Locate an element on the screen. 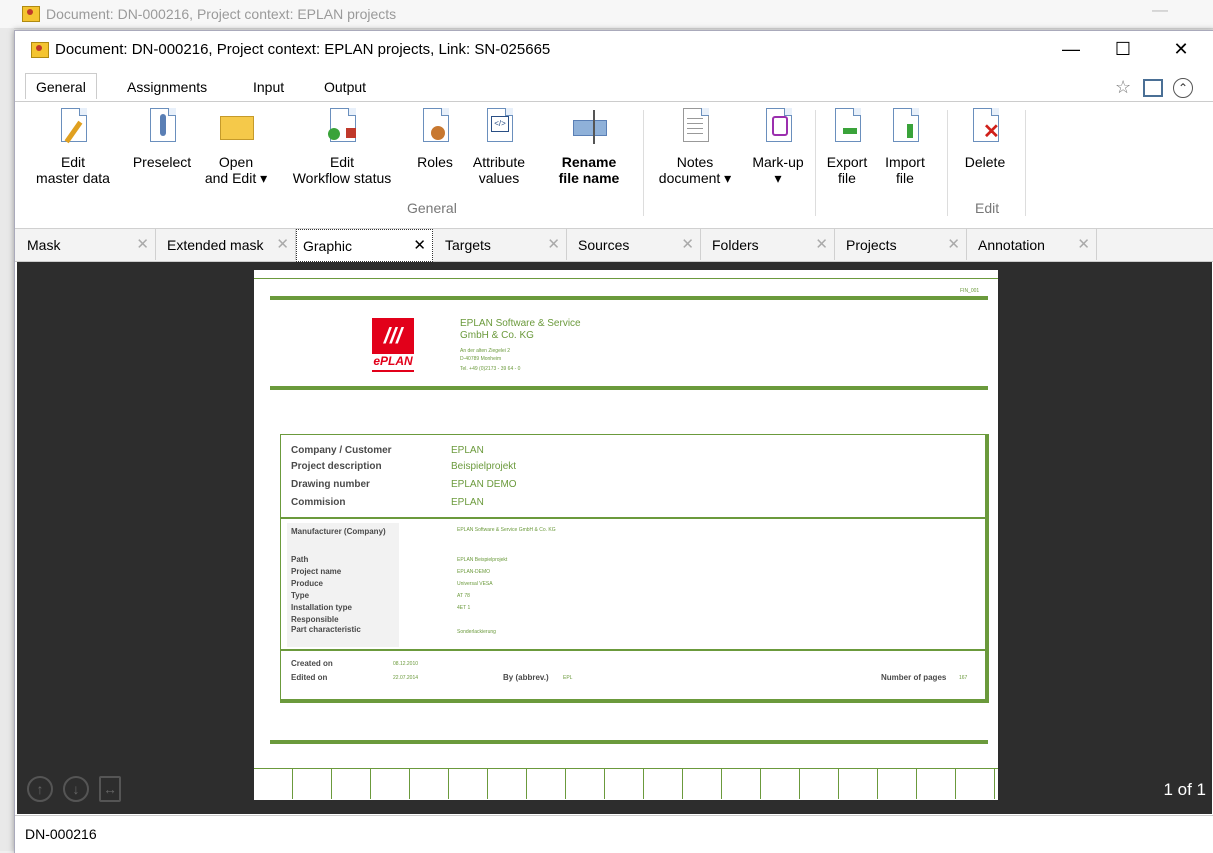  close-button: ✕ is located at coordinates (1181, 49).